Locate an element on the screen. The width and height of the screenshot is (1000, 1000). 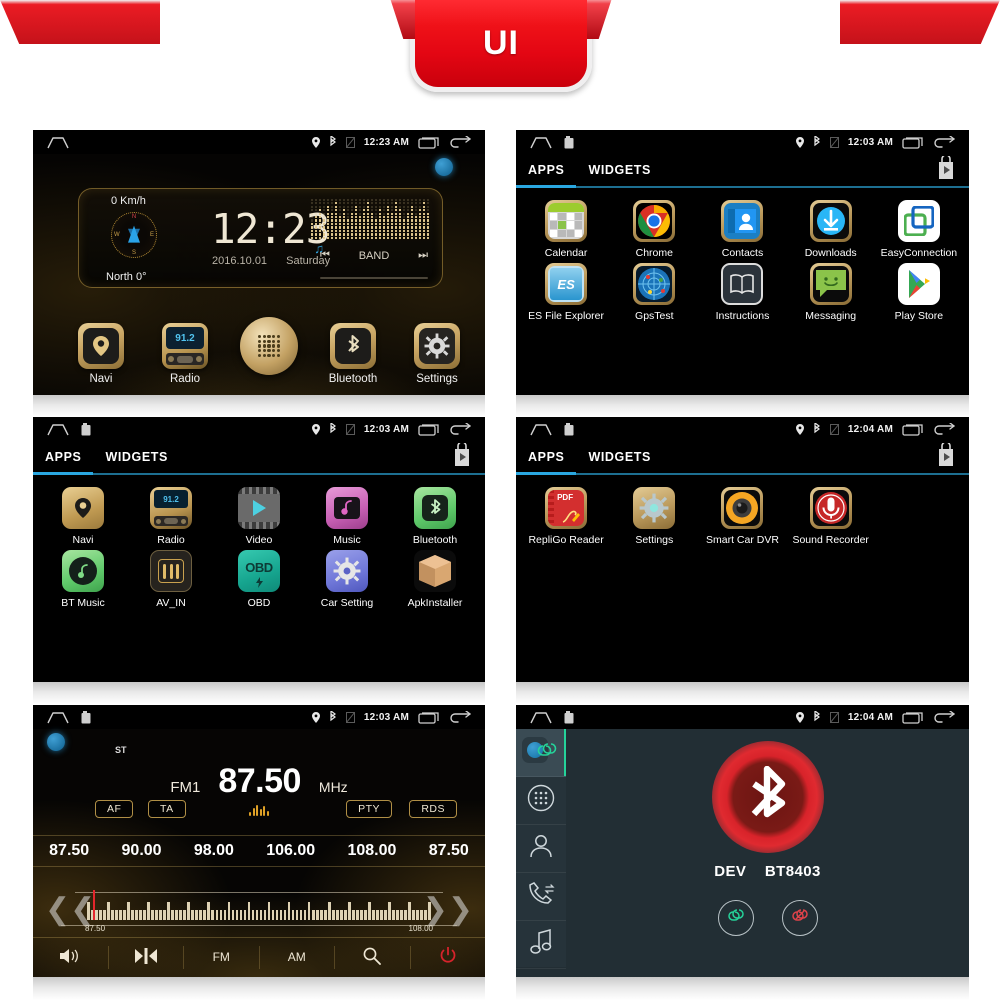
power-button is located at coordinates (448, 957).